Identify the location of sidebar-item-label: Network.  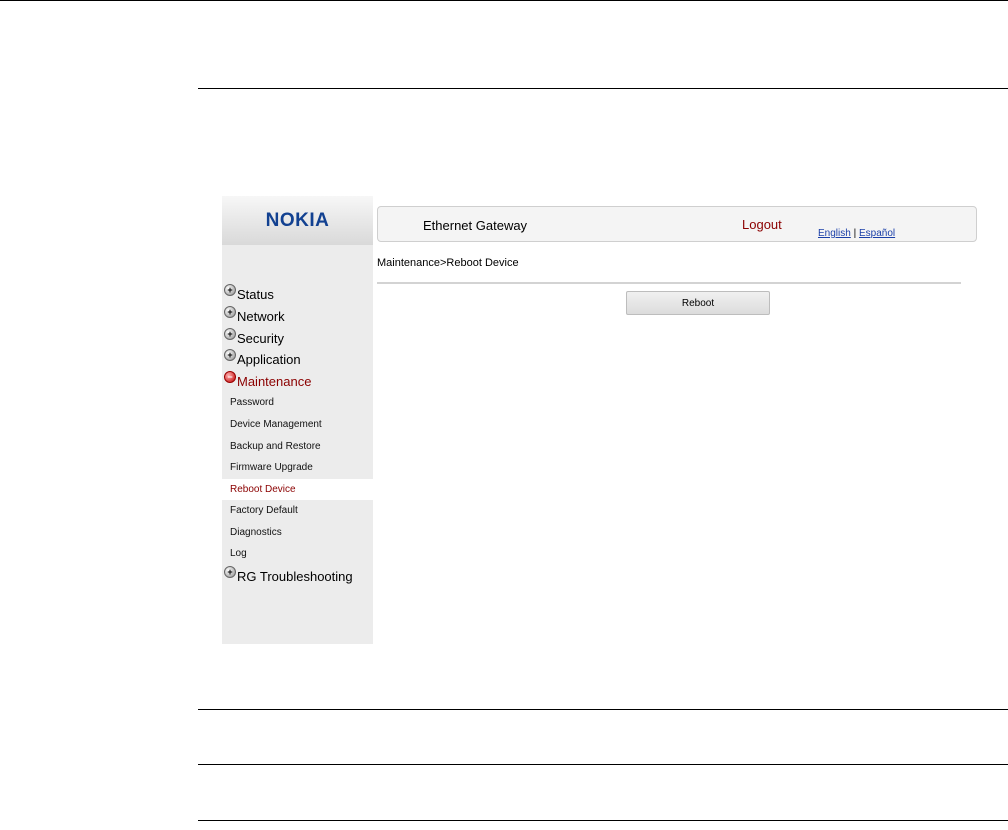
(261, 316).